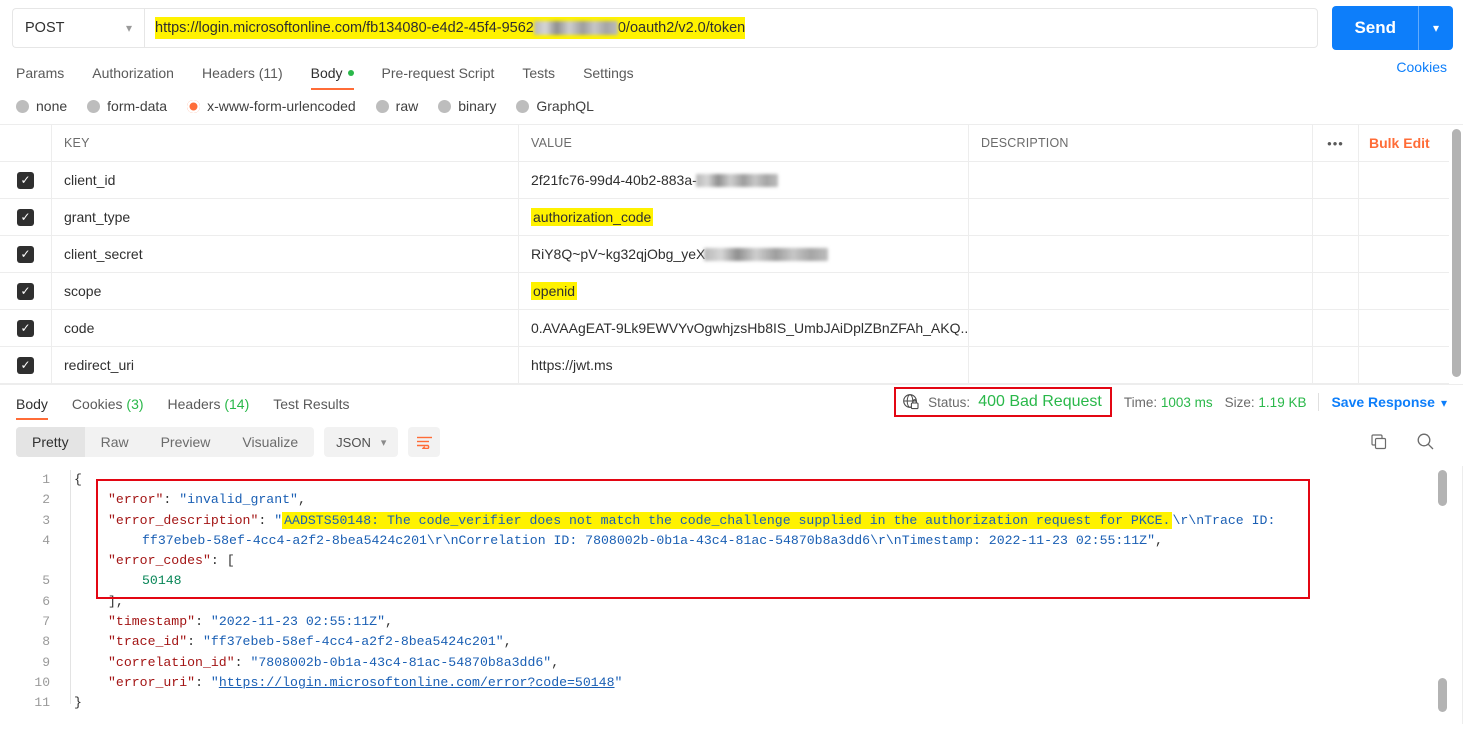 This screenshot has height=749, width=1463. Describe the element at coordinates (78, 28) in the screenshot. I see `http-method-selector: POST ▾` at that location.